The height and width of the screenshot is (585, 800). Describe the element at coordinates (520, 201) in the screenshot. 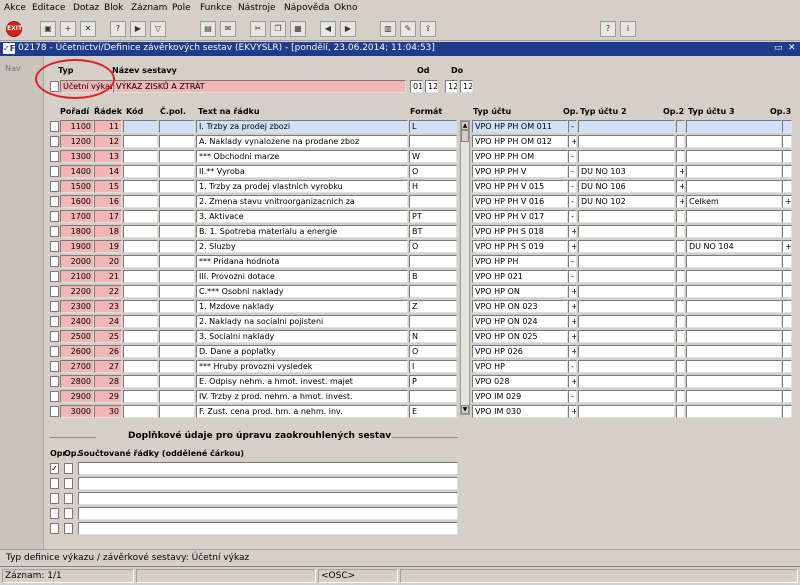

I see `cell-typ1: VPO HP PH V 016` at that location.